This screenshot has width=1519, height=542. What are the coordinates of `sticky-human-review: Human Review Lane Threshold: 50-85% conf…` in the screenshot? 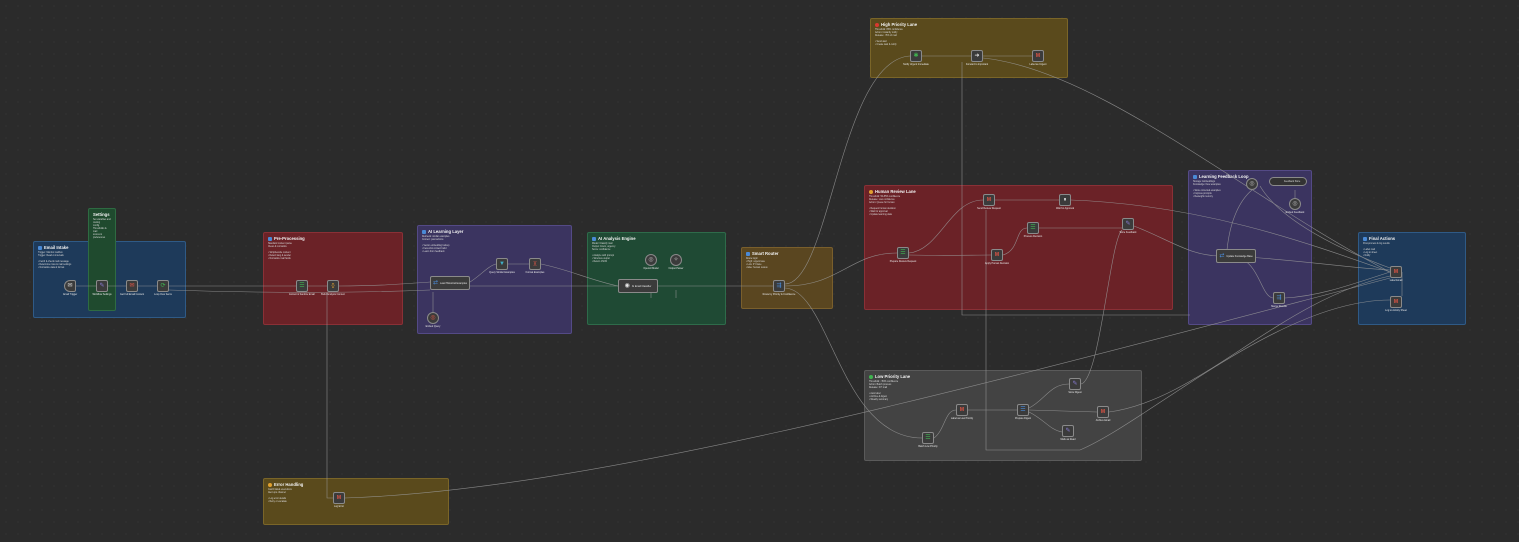 It's located at (1018, 247).